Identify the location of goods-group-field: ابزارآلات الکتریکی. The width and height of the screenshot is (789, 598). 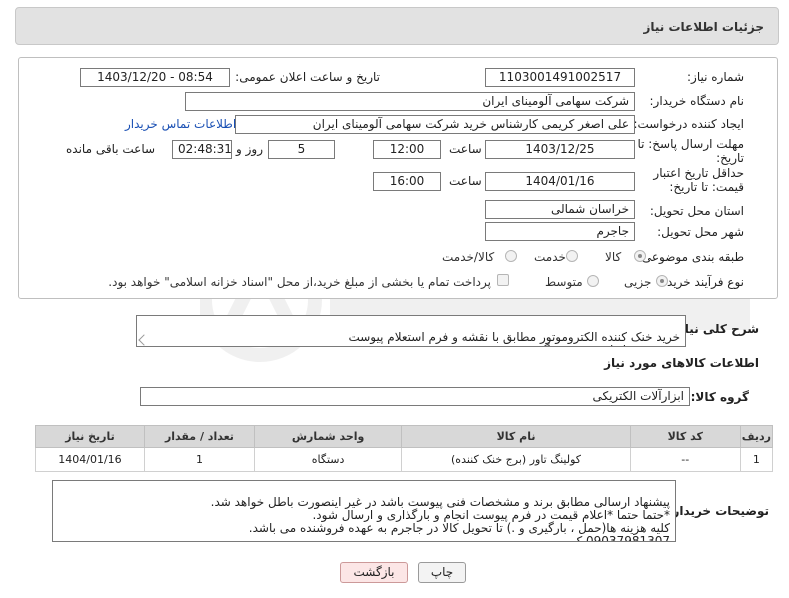
(415, 396).